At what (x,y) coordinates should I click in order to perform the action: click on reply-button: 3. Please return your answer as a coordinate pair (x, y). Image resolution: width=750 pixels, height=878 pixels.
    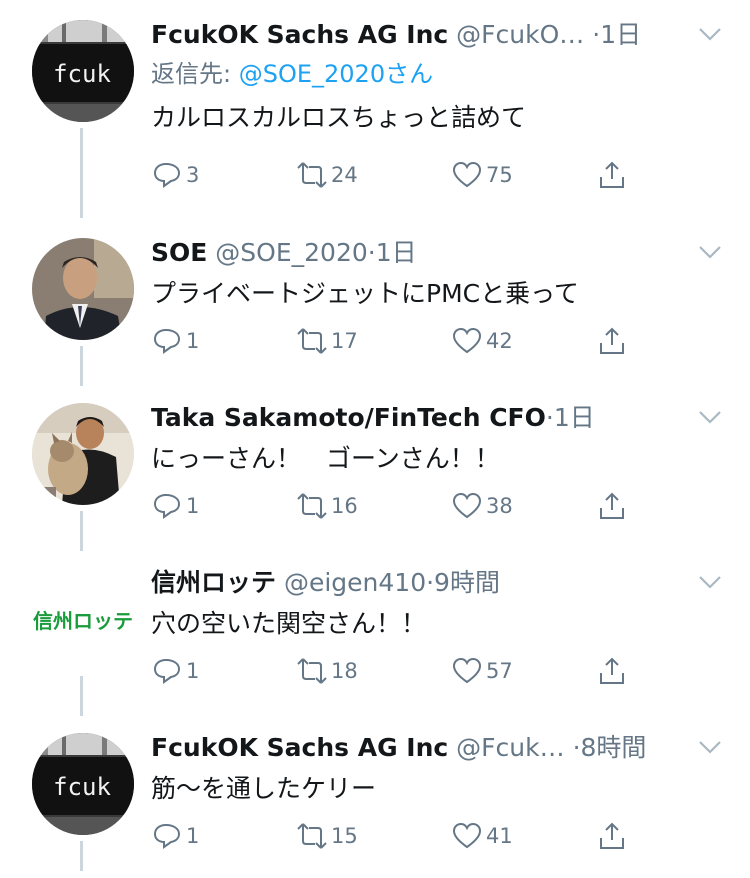
    Looking at the image, I should click on (175, 175).